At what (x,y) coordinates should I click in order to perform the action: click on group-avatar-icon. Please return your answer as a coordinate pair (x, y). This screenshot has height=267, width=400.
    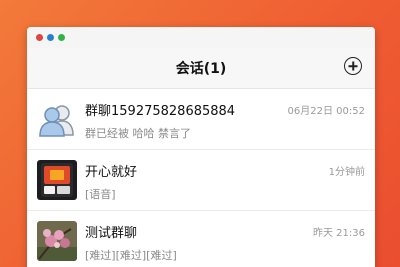
    Looking at the image, I should click on (57, 119).